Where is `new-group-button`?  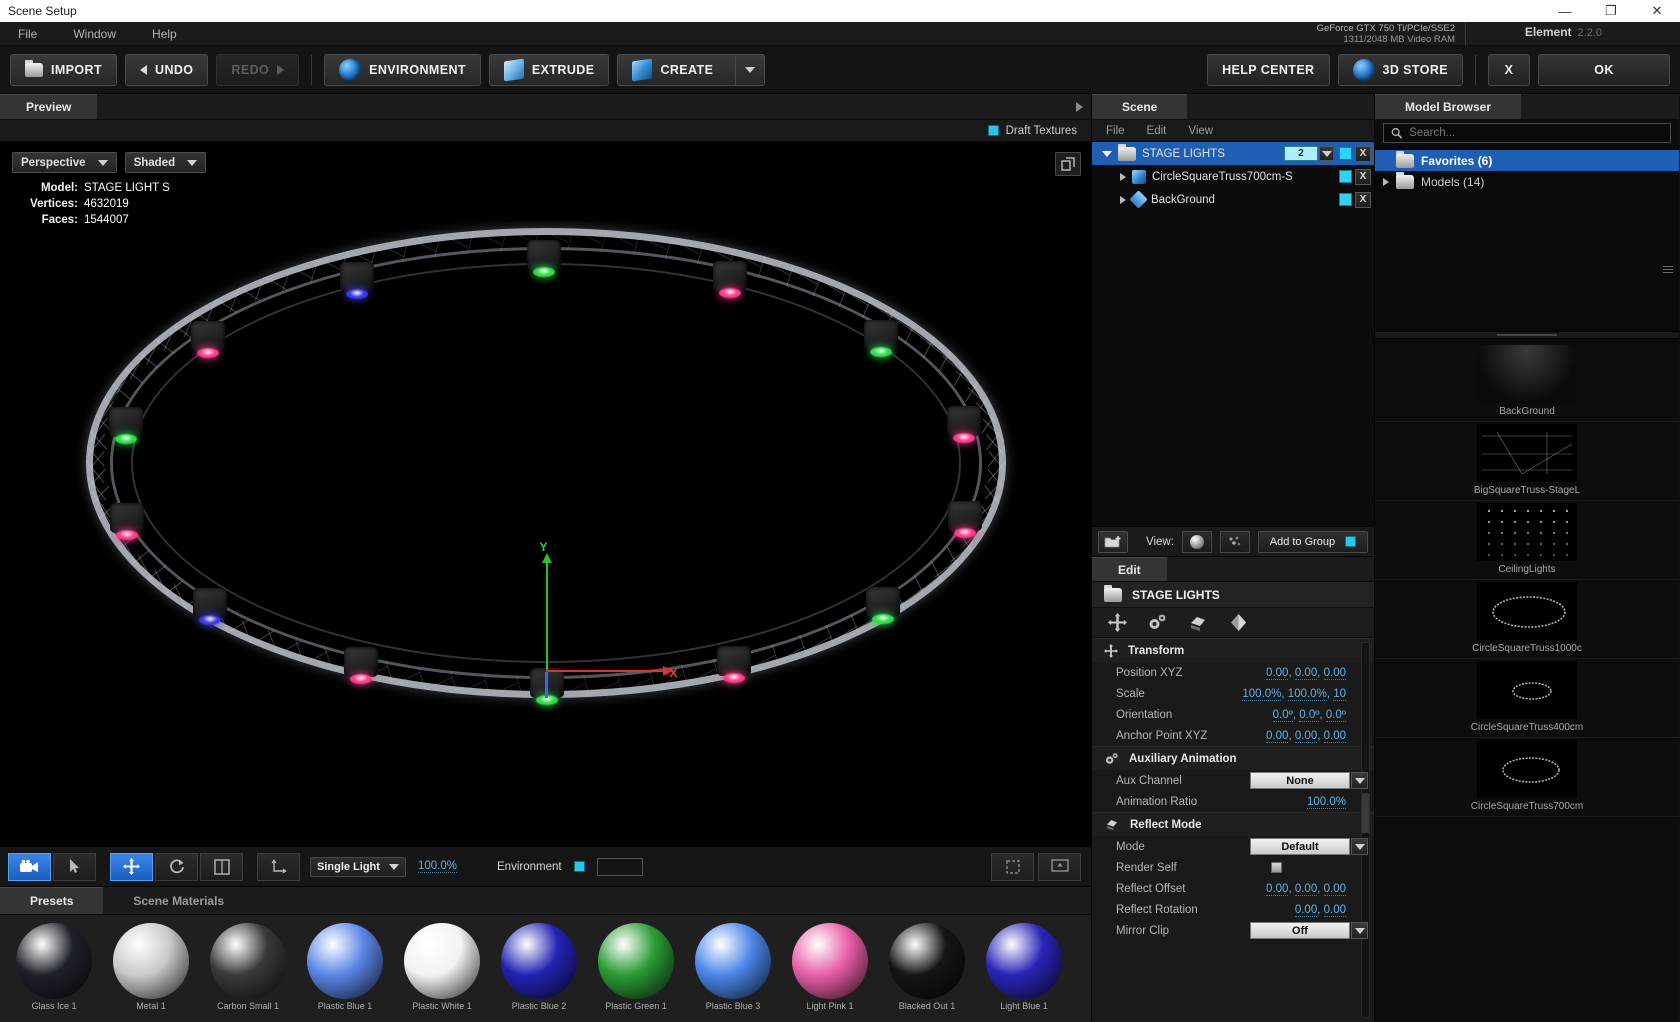 new-group-button is located at coordinates (1113, 541).